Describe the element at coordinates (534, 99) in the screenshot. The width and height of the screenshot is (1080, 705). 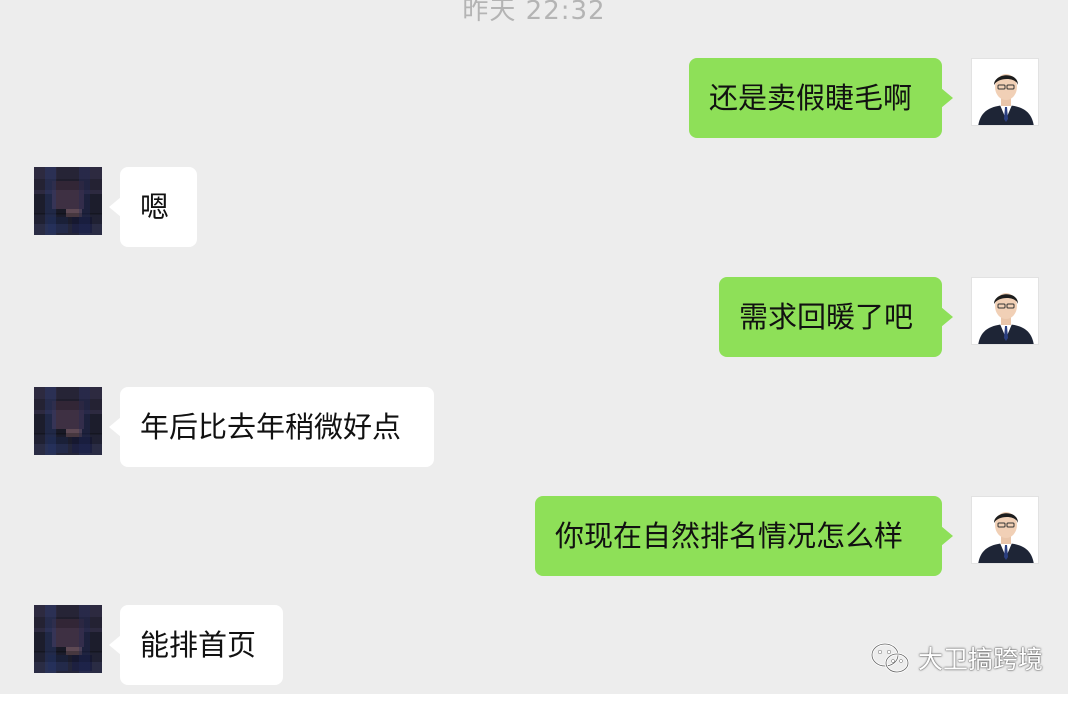
I see `message-row: 还是卖假睫毛啊` at that location.